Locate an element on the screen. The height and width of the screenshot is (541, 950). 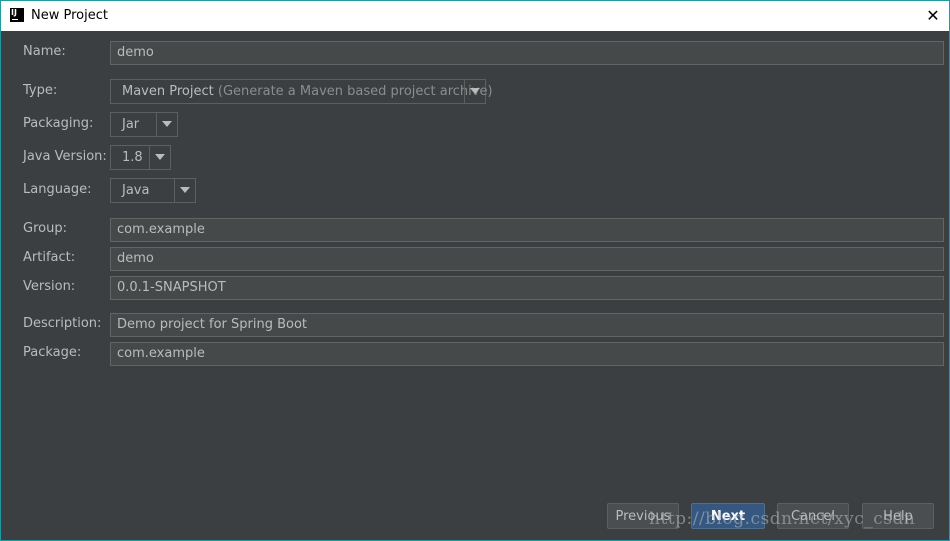
name-field: demo is located at coordinates (527, 53).